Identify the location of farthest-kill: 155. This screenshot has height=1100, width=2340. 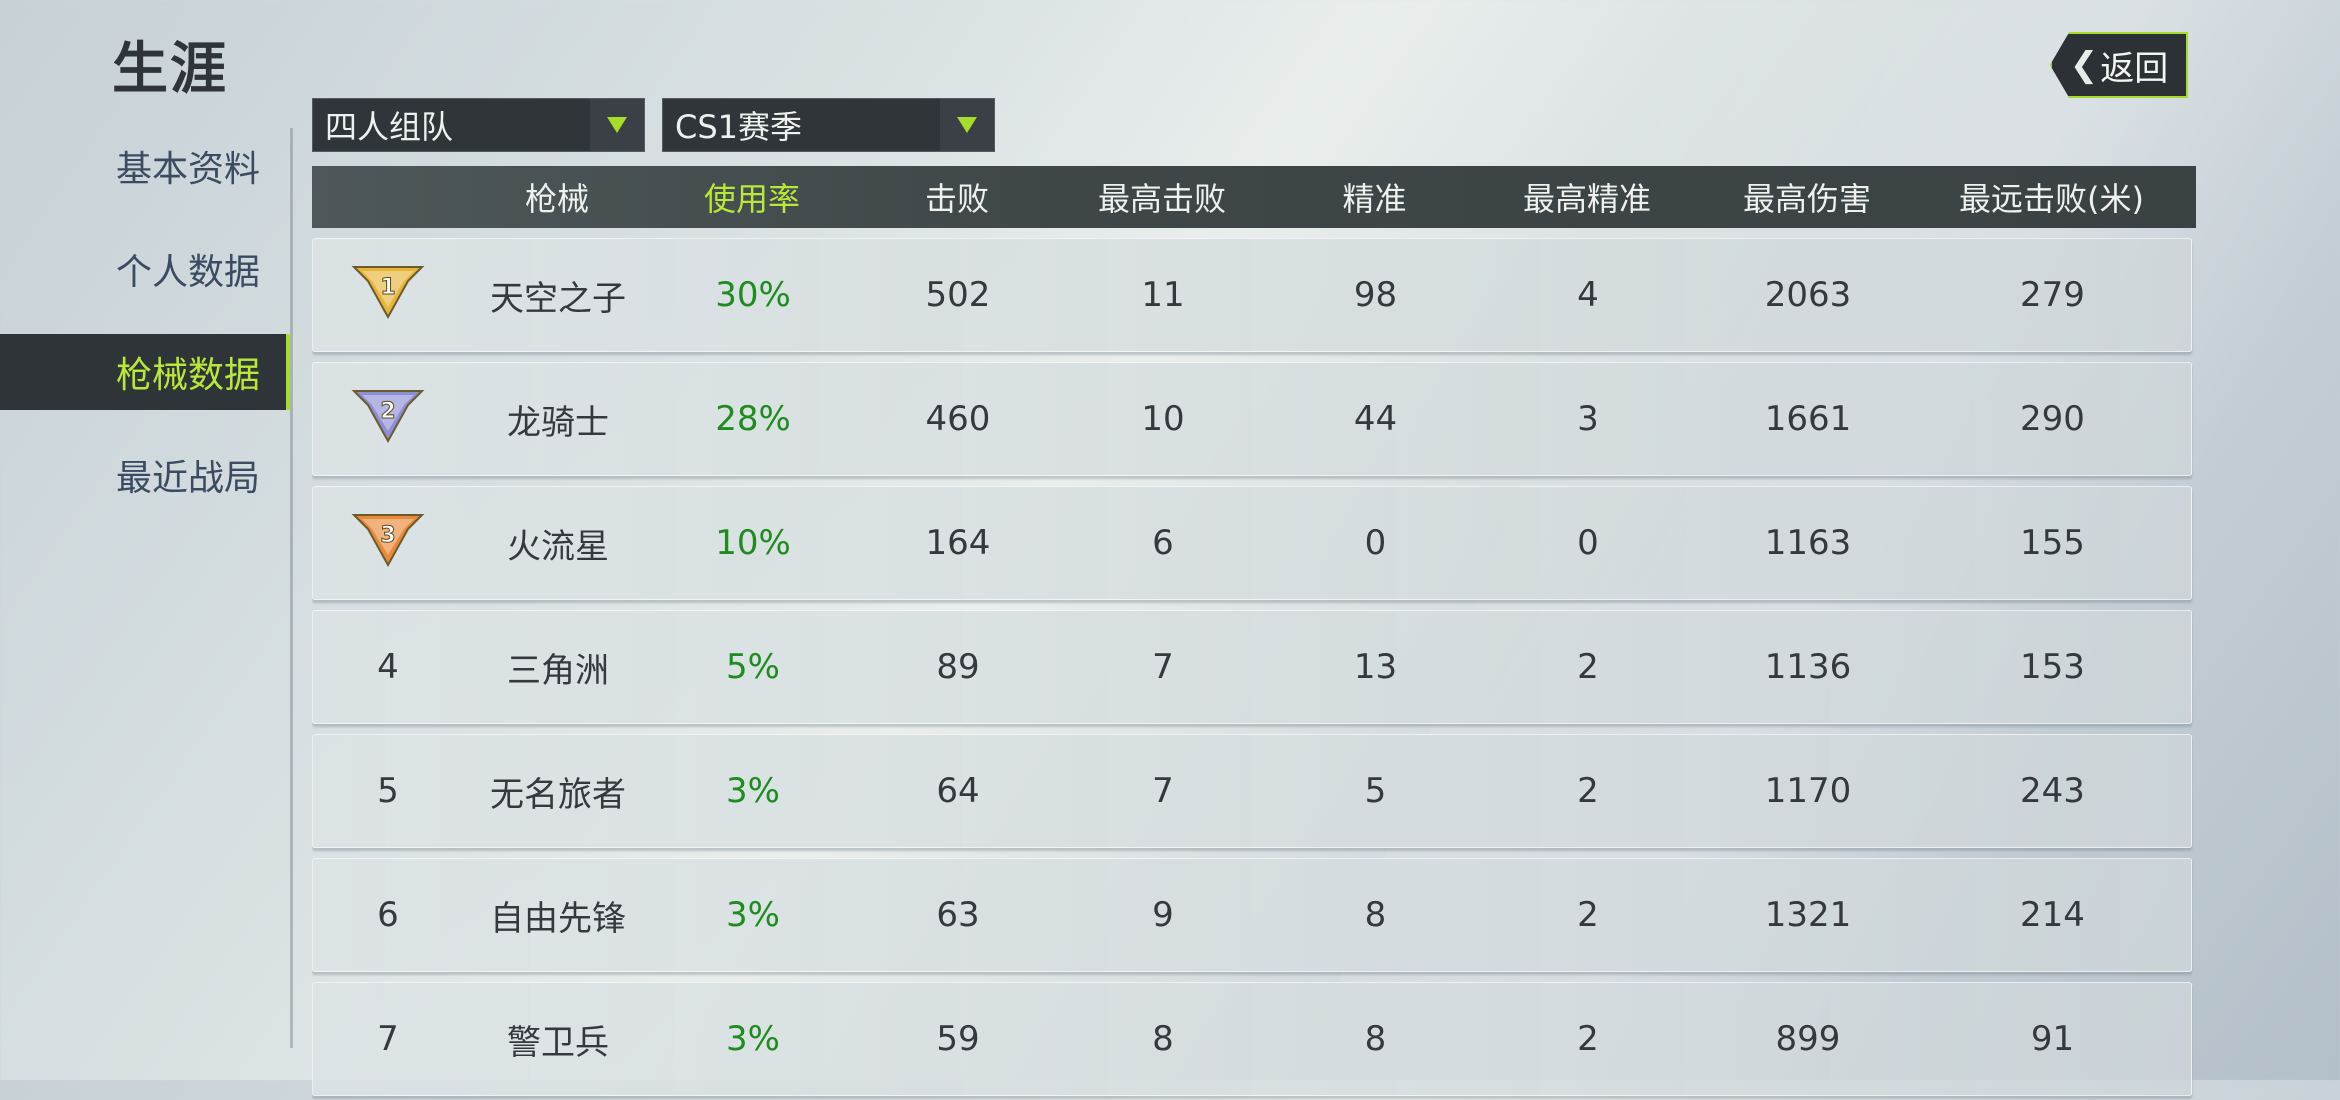
(2052, 543).